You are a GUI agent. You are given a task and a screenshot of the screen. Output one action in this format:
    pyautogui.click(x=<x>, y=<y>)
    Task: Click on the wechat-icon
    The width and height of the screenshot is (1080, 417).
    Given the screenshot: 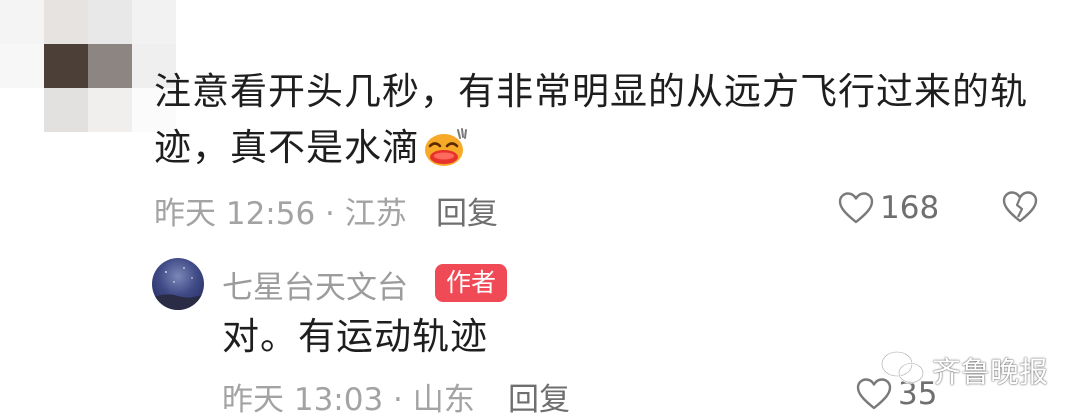 What is the action you would take?
    pyautogui.click(x=903, y=370)
    